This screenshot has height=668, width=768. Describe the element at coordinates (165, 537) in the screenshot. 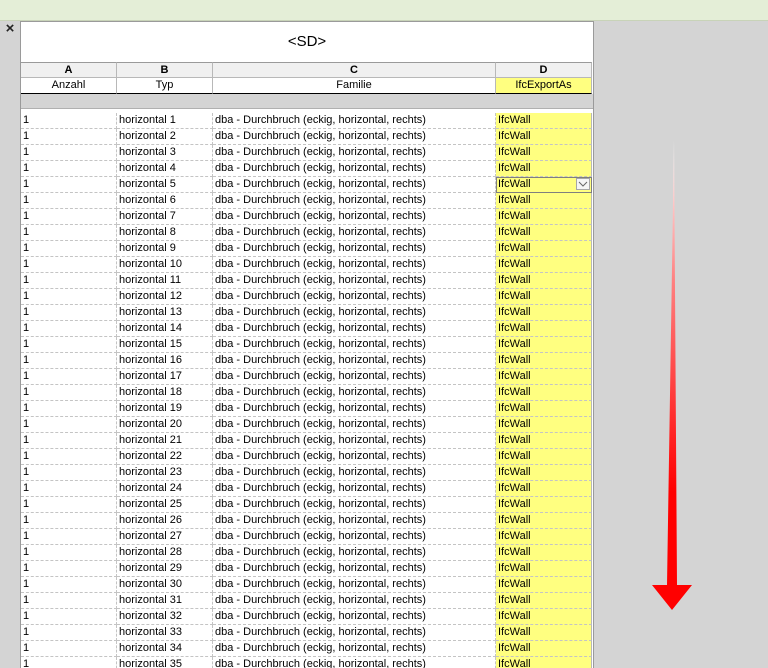

I see `cell-typ: horizontal 27` at that location.